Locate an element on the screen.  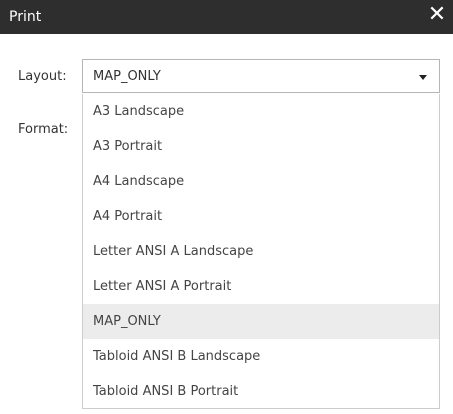
format-label: Format: is located at coordinates (43, 129).